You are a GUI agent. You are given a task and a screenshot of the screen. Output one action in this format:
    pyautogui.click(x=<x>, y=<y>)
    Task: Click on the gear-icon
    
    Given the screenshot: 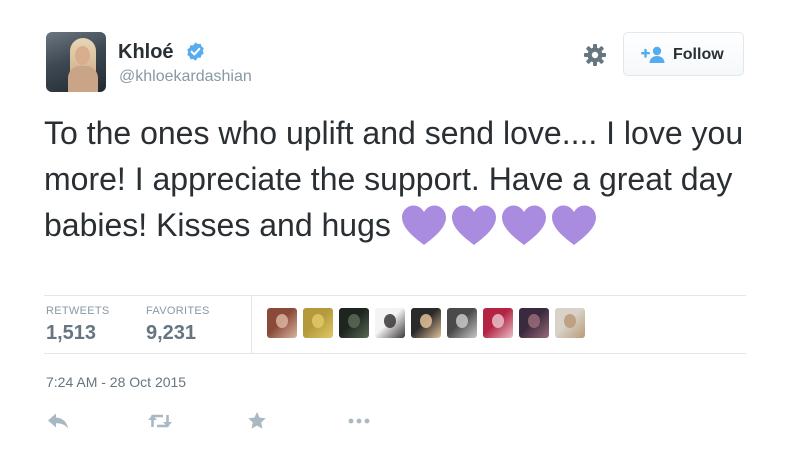 What is the action you would take?
    pyautogui.click(x=595, y=55)
    